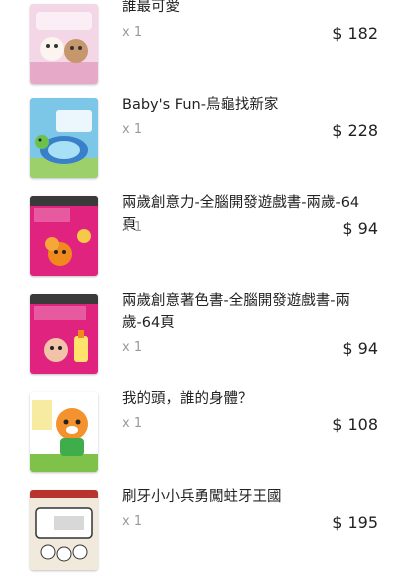 The height and width of the screenshot is (577, 400). What do you see at coordinates (247, 497) in the screenshot?
I see `item-title: 刷牙小小兵勇闖蛀牙王國` at bounding box center [247, 497].